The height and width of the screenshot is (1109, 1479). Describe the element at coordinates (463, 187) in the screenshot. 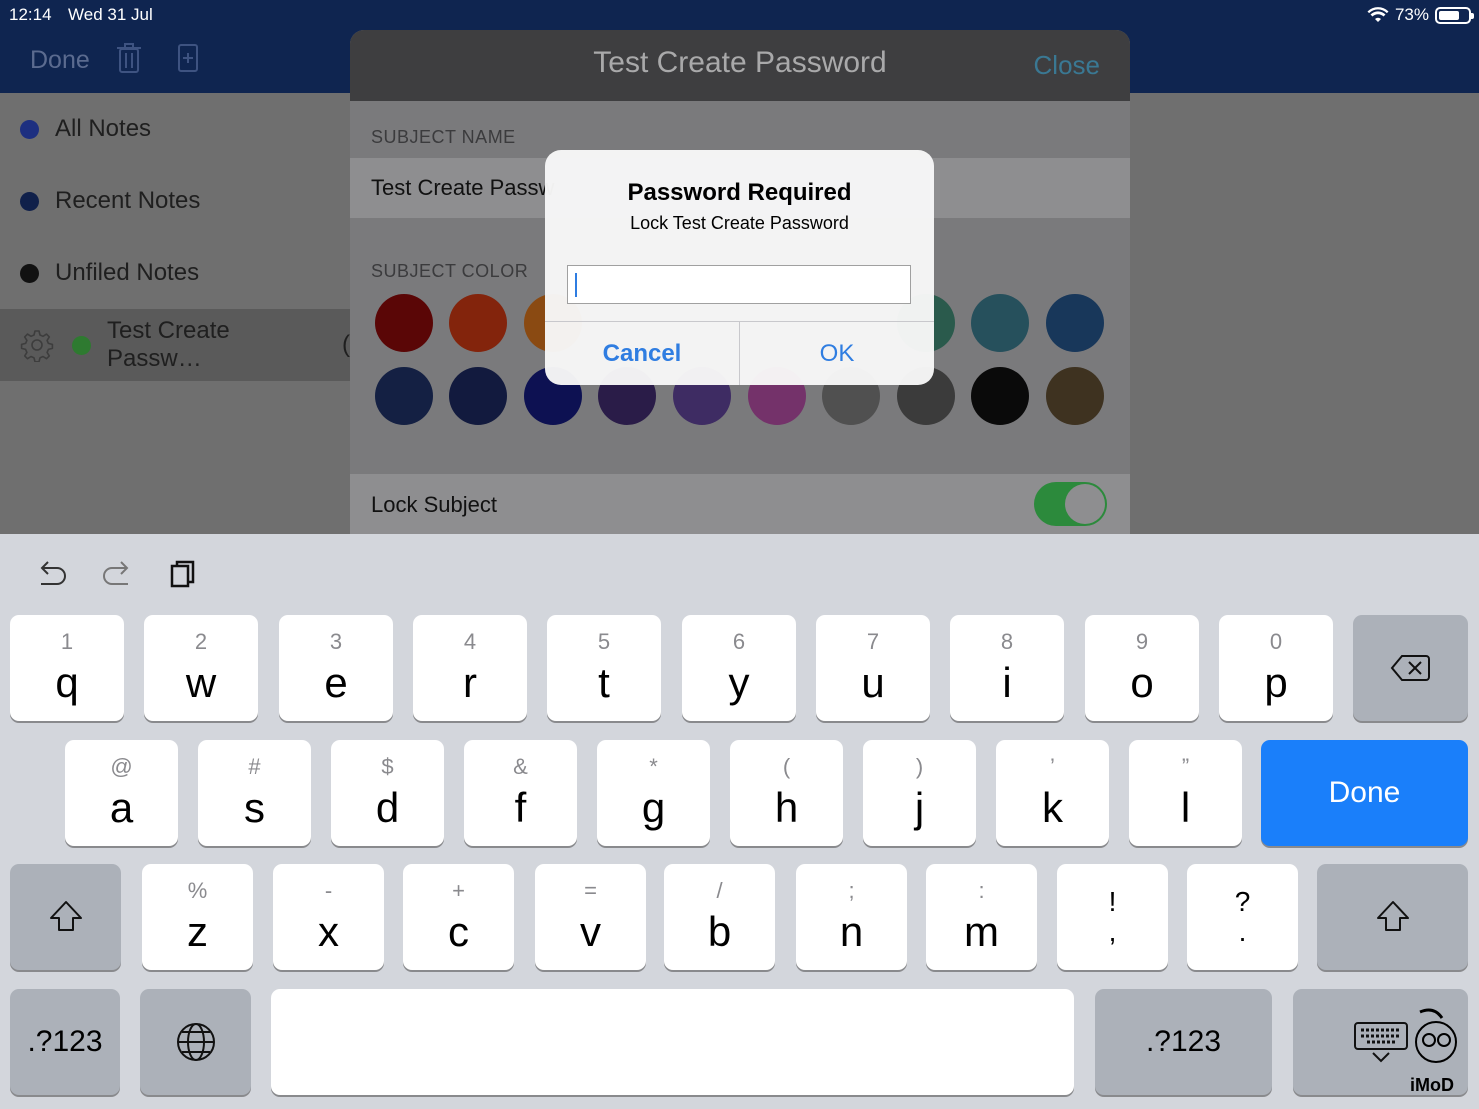

I see `subject-name-value: Test Create Passw` at that location.